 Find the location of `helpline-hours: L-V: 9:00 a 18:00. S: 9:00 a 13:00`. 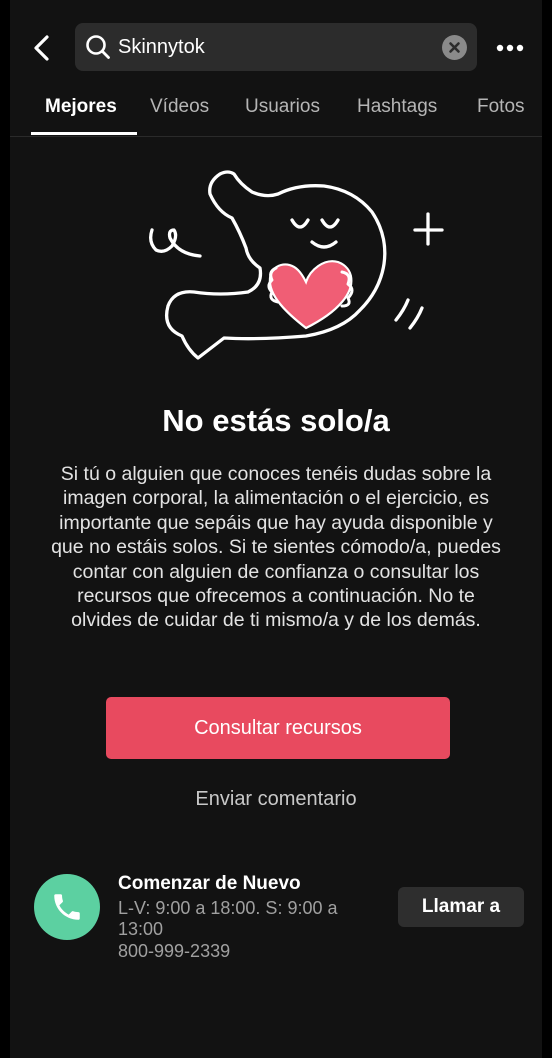

helpline-hours: L-V: 9:00 a 18:00. S: 9:00 a 13:00 is located at coordinates (228, 918).